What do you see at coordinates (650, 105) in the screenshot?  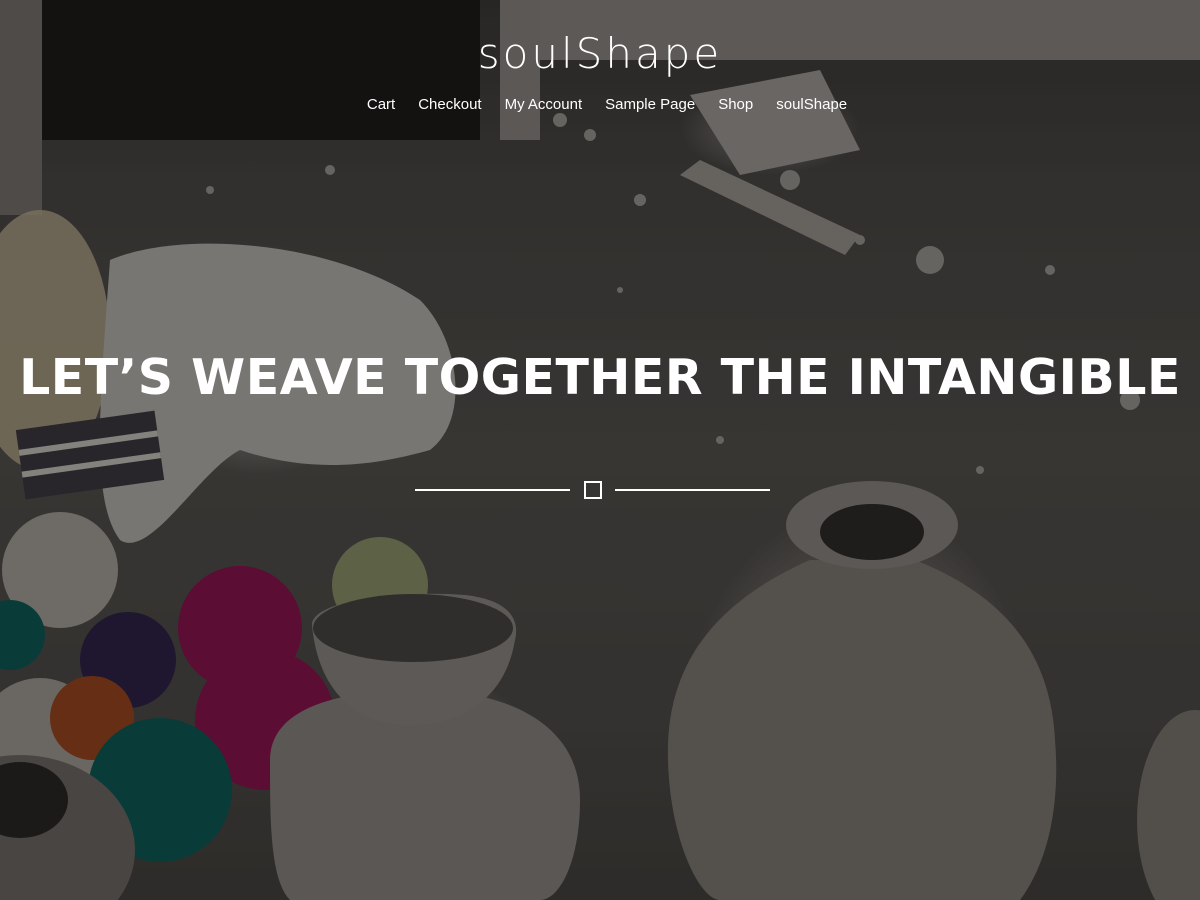 I see `nav-item-sample-page: Sample Page` at bounding box center [650, 105].